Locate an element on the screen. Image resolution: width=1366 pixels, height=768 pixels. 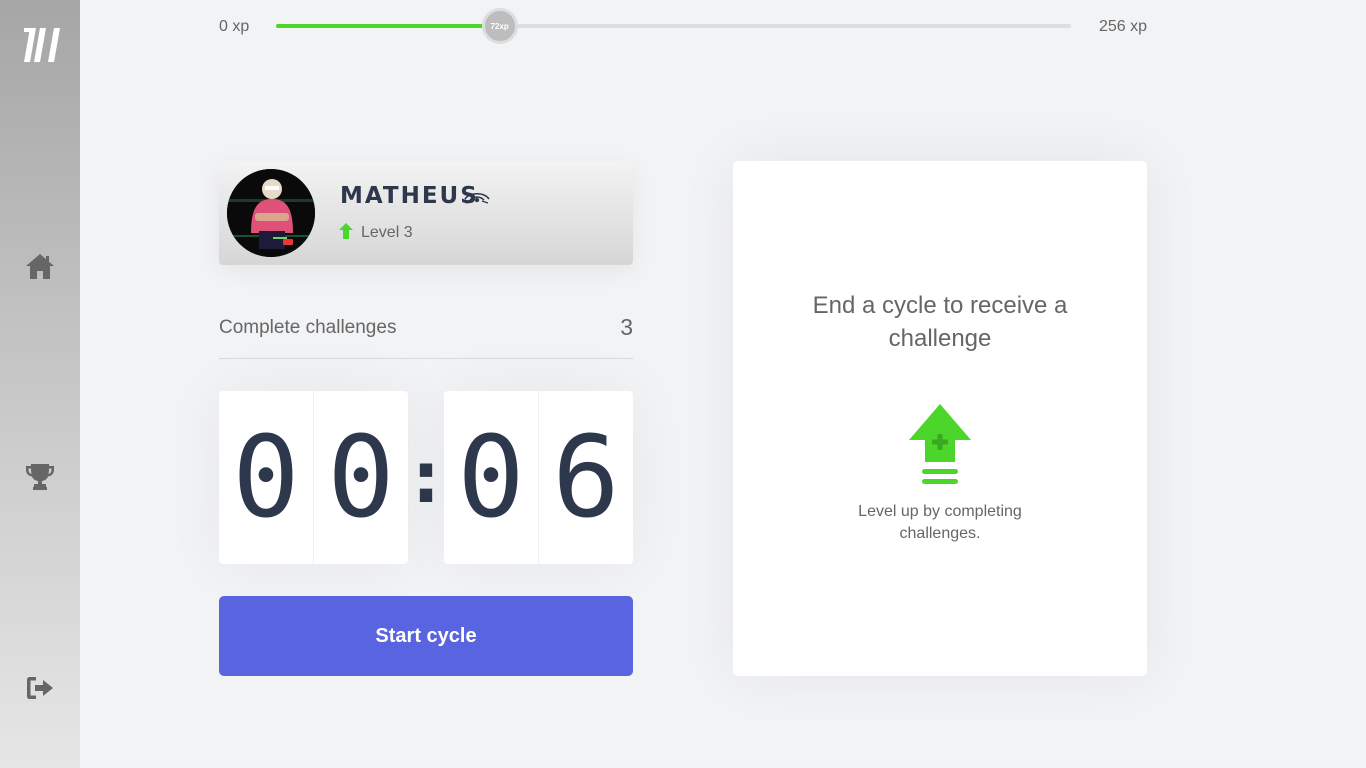
countdown-seconds: 0 6 is located at coordinates (538, 477).